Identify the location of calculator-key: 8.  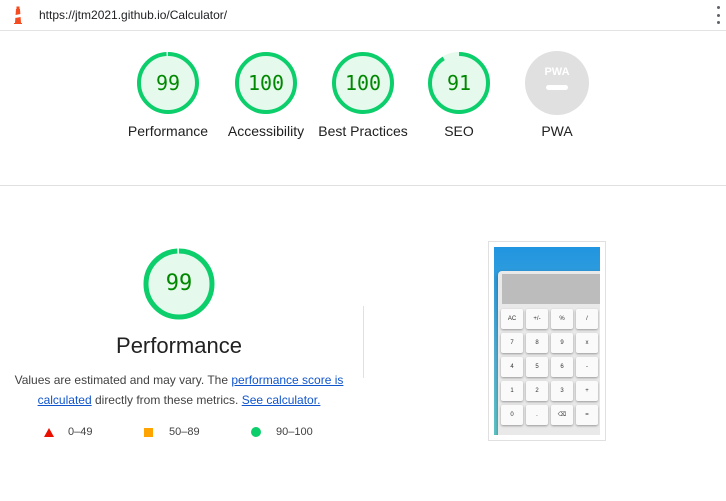
(537, 343).